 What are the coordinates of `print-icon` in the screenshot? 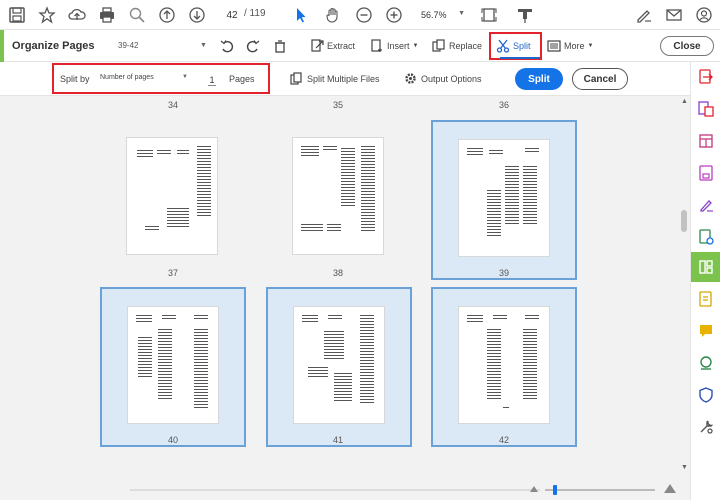 It's located at (107, 15).